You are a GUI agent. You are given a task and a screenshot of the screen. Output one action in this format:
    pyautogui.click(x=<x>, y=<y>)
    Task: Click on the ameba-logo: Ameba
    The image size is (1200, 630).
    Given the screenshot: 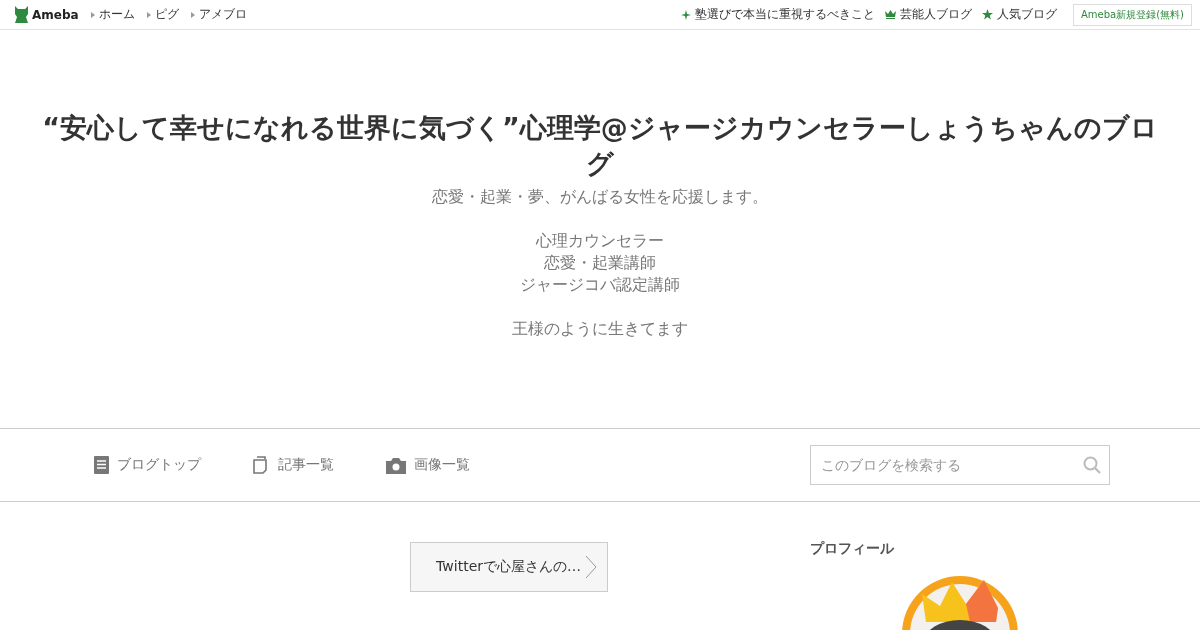 What is the action you would take?
    pyautogui.click(x=46, y=14)
    